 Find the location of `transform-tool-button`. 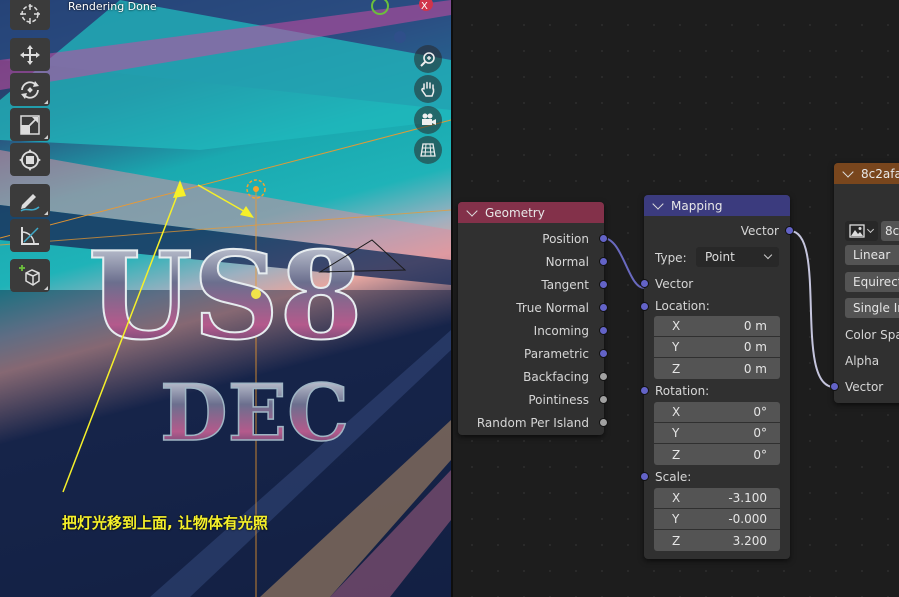

transform-tool-button is located at coordinates (30, 159).